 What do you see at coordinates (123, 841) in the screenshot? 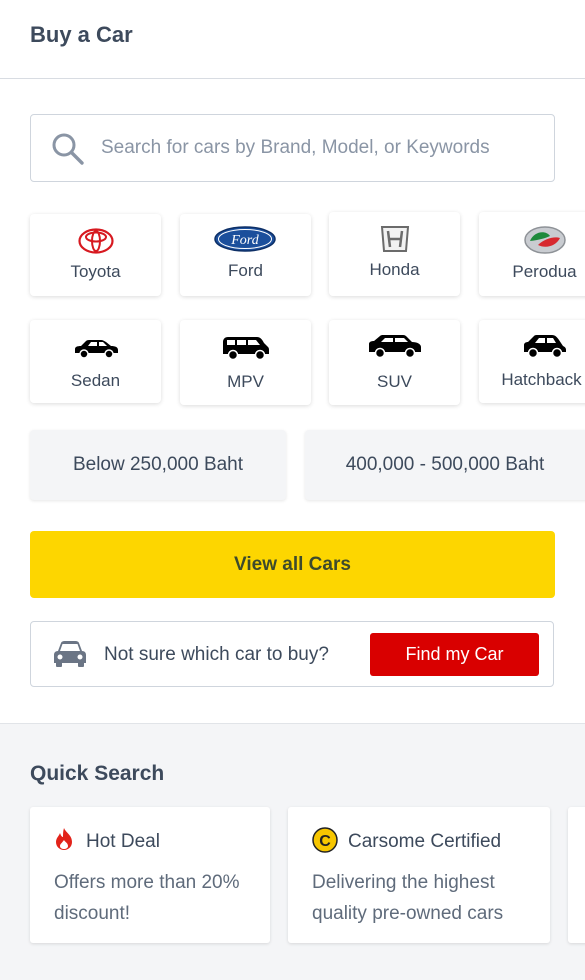
I see `quick-search-card-title: Hot Deal` at bounding box center [123, 841].